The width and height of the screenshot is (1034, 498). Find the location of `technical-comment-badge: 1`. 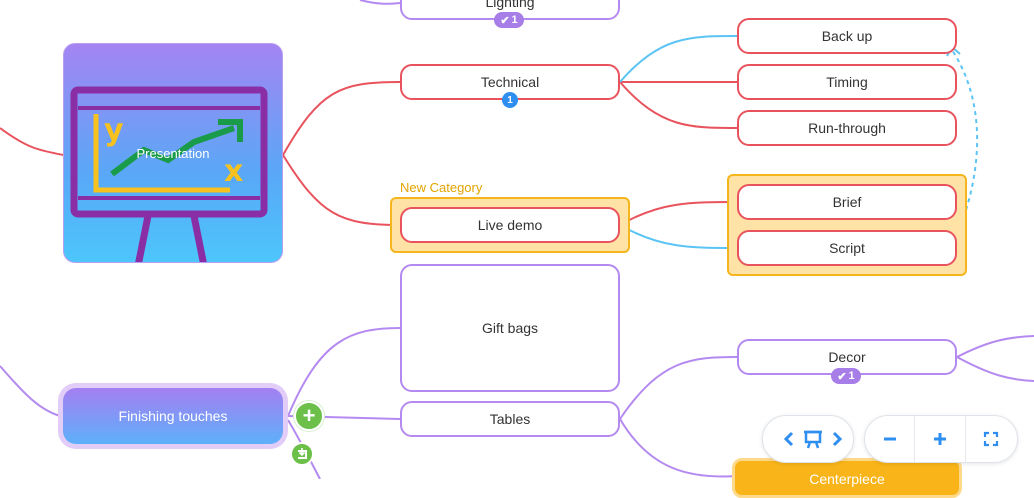

technical-comment-badge: 1 is located at coordinates (510, 100).